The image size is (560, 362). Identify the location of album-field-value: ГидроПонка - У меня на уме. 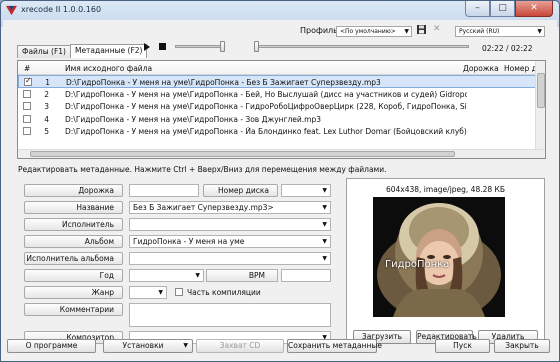
(189, 241).